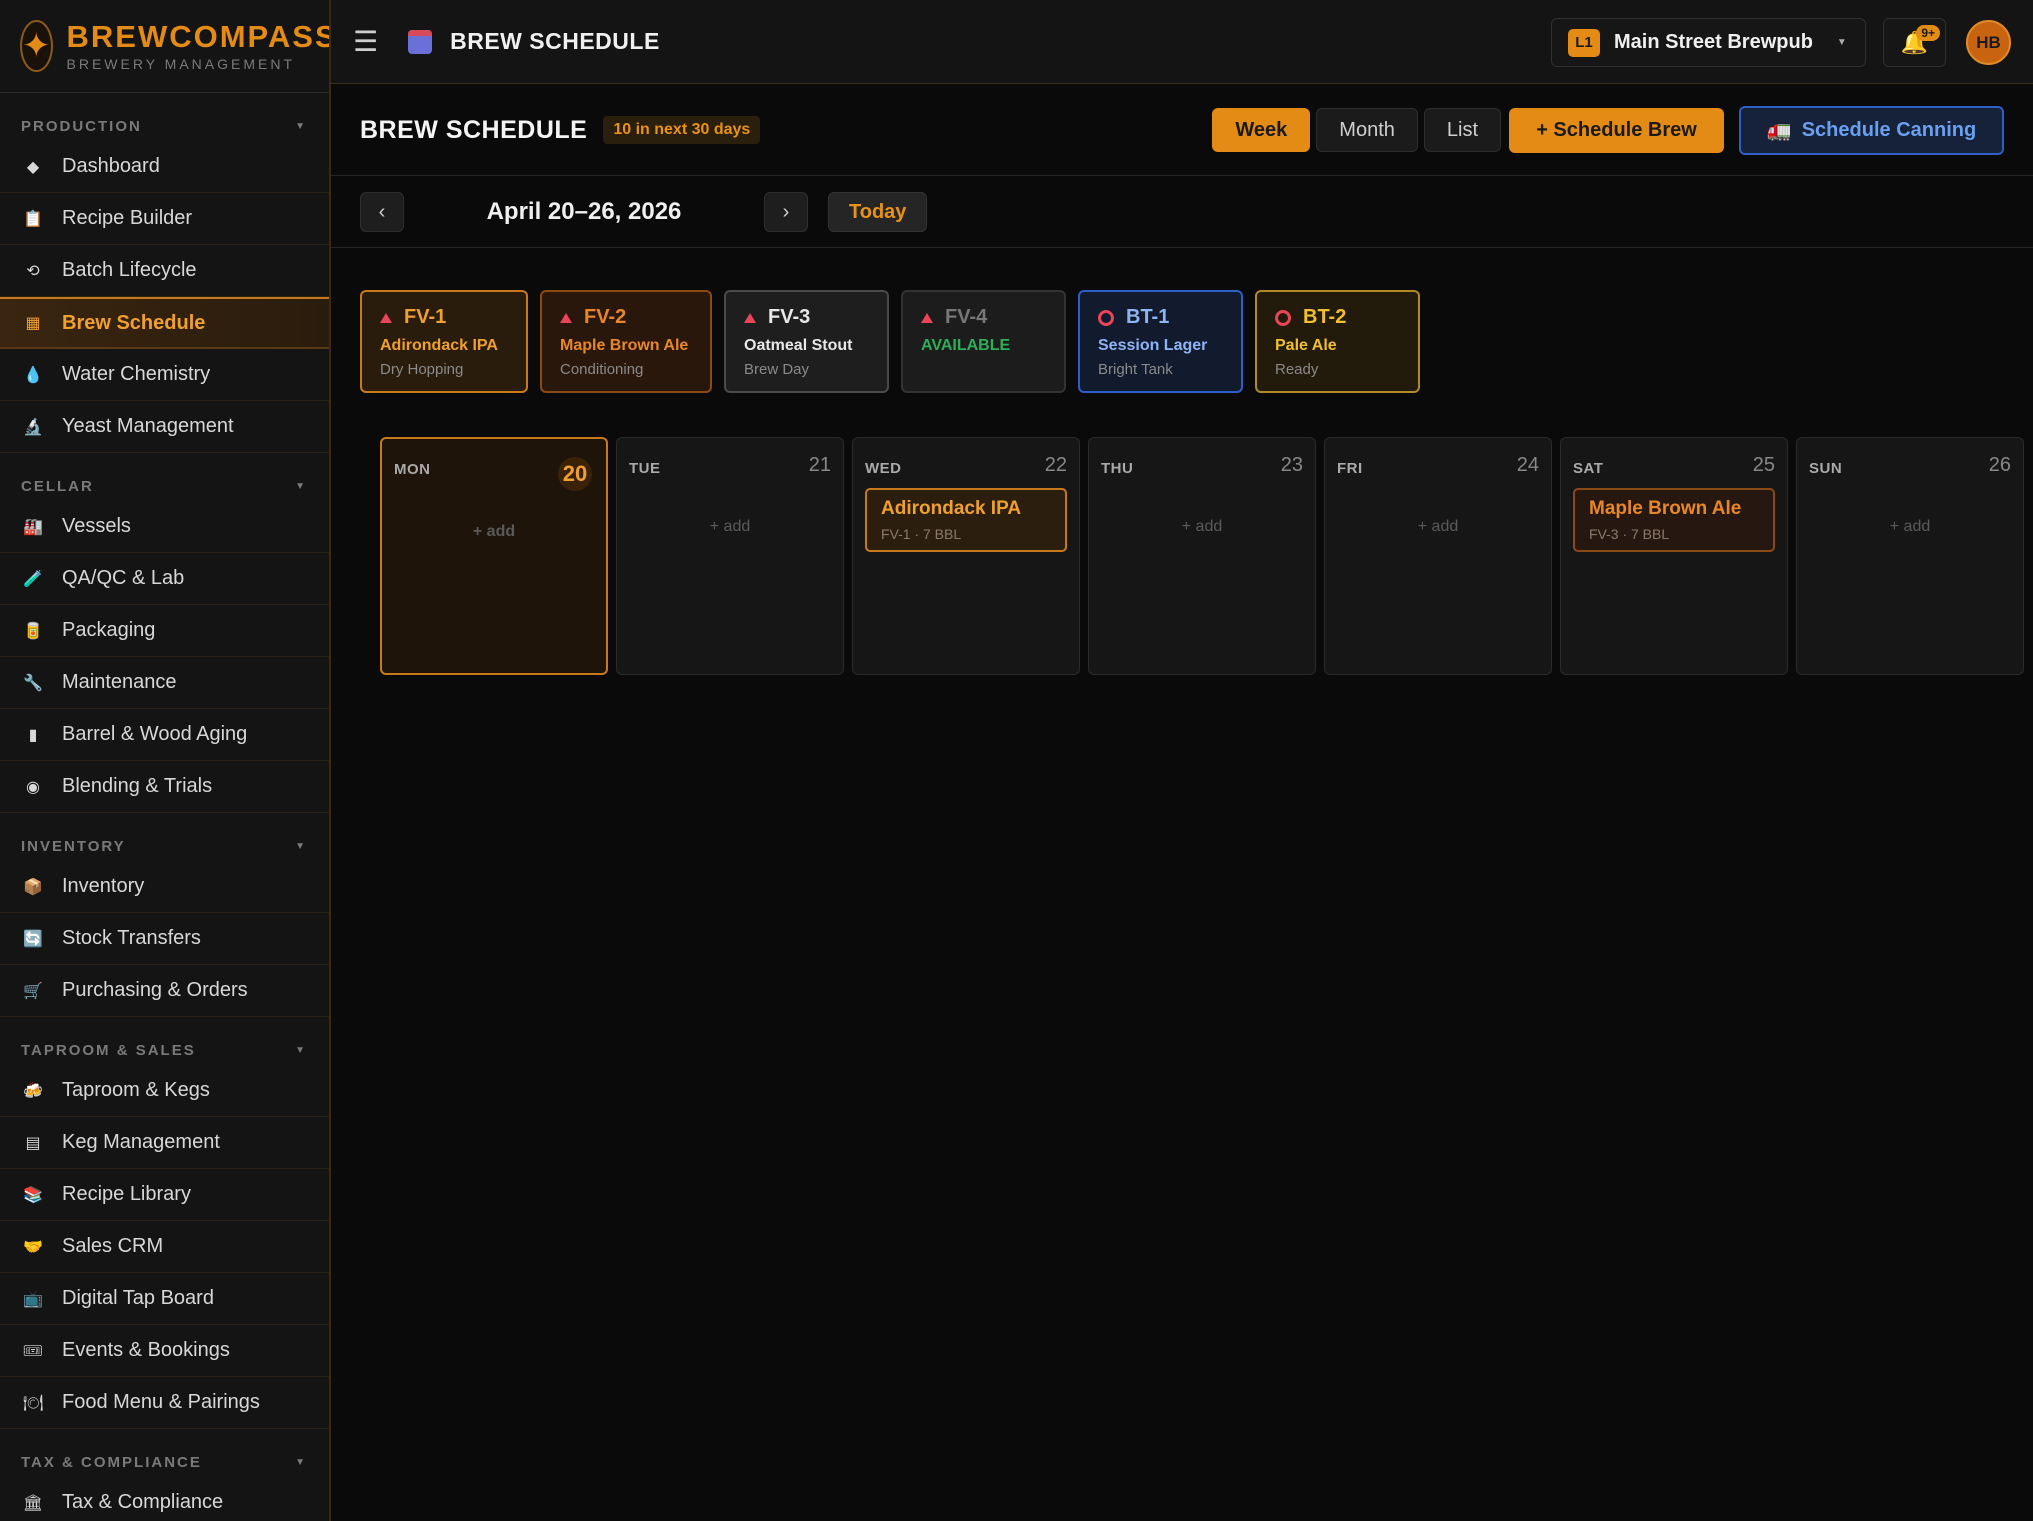 This screenshot has width=2033, height=1521. I want to click on sidebar-item-barrel-and-wood-aging: ▮ Barrel & Wood Aging, so click(164, 735).